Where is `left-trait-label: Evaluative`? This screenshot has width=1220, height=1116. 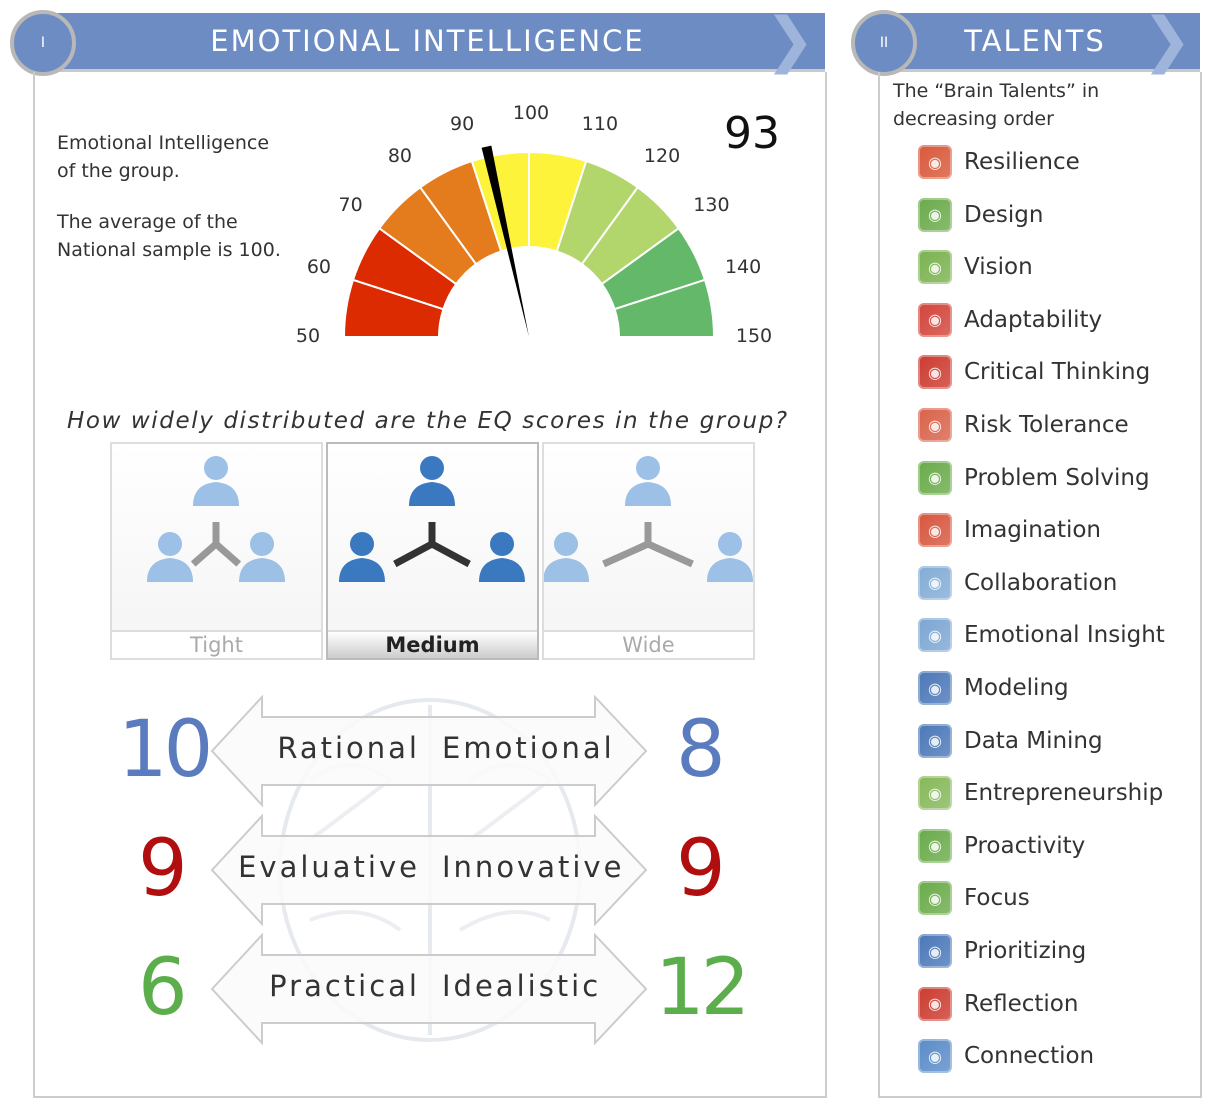 left-trait-label: Evaluative is located at coordinates (329, 867).